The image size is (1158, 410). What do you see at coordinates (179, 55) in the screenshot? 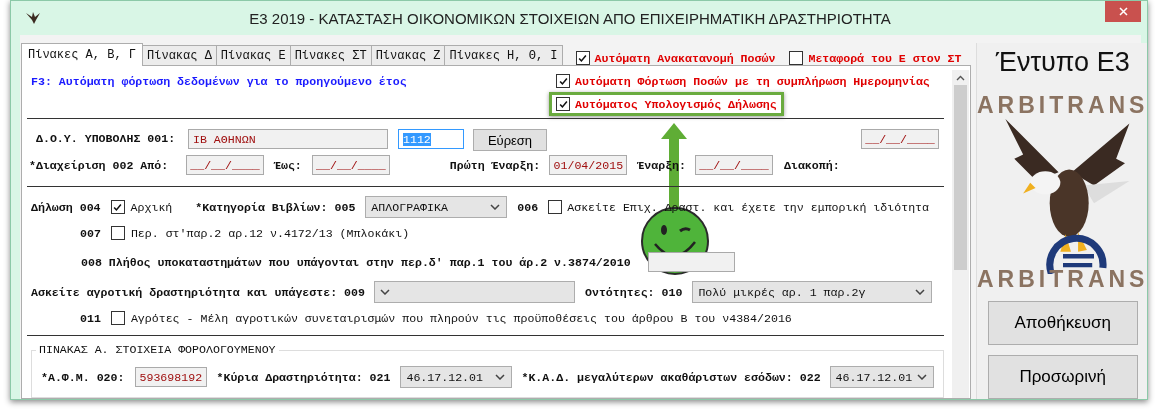
I see `tab: Πίνακας Δ` at bounding box center [179, 55].